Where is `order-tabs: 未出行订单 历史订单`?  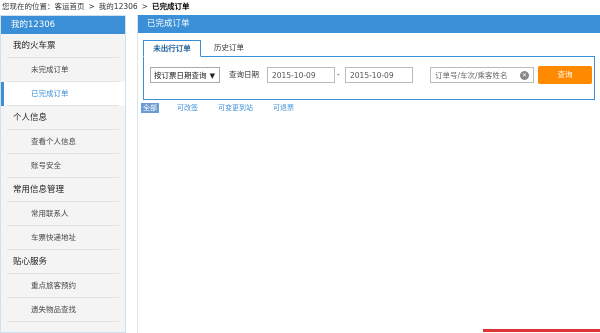
order-tabs: 未出行订单 历史订单 is located at coordinates (369, 48).